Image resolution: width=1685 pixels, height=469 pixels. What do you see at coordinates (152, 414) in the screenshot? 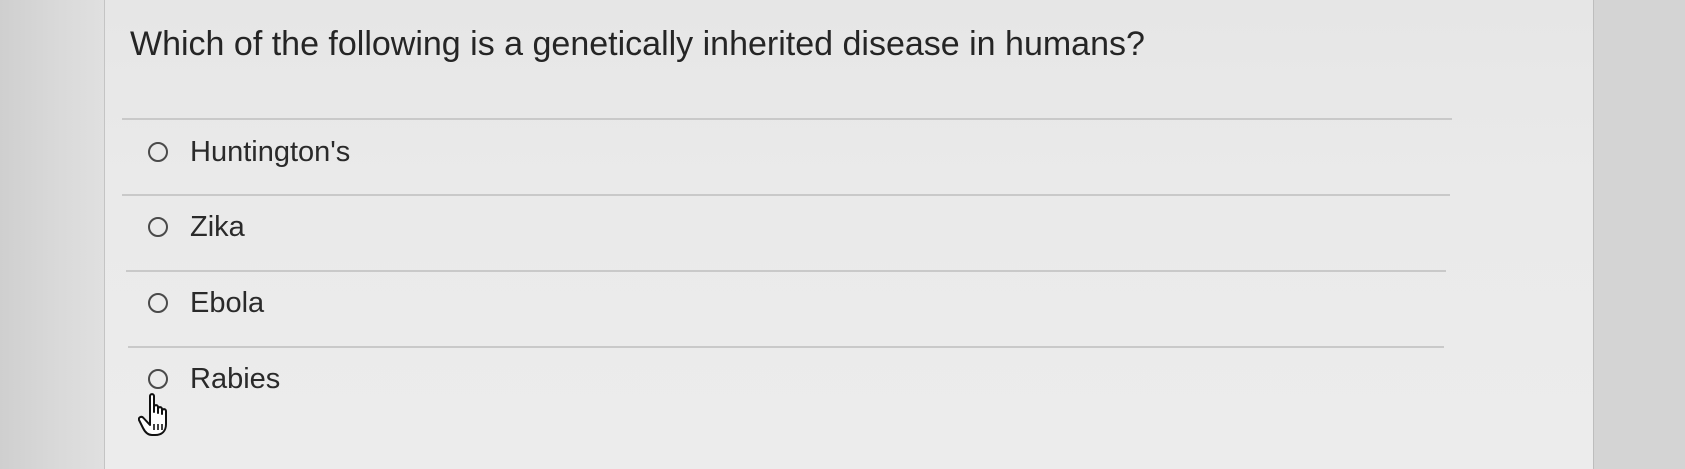
I see `hand-pointer-icon` at bounding box center [152, 414].